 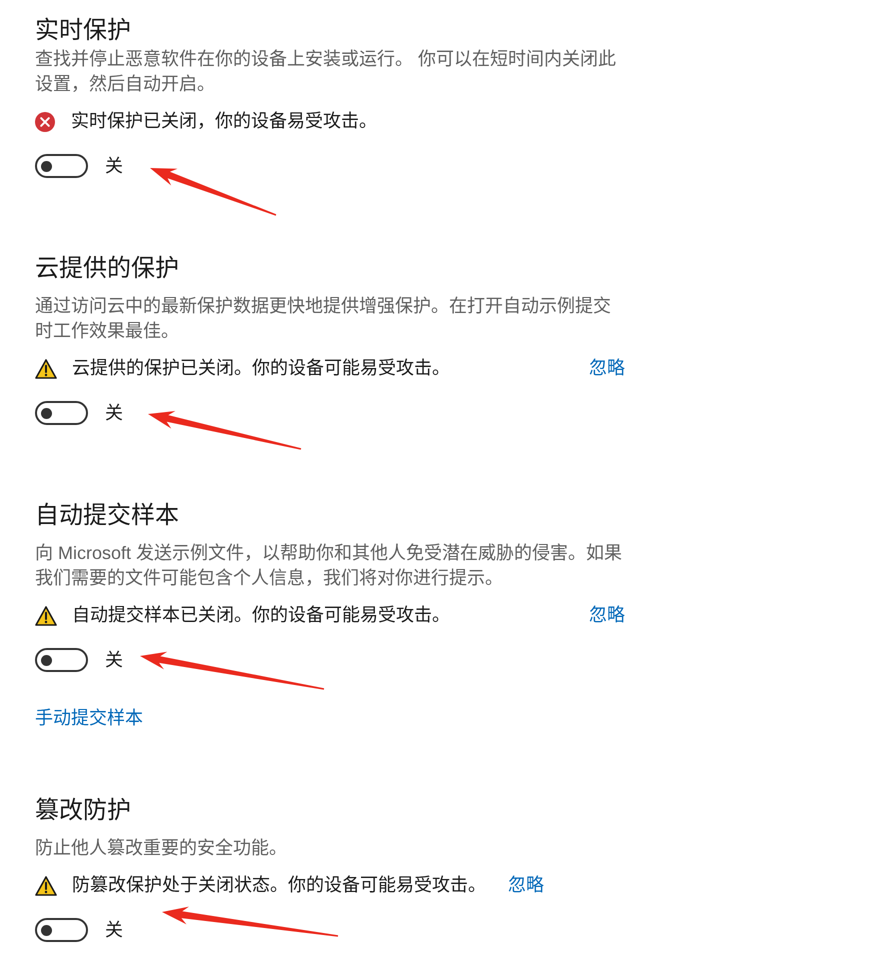 What do you see at coordinates (261, 615) in the screenshot?
I see `status-message: 自动提交样本已关闭。你的设备可能易受攻击。` at bounding box center [261, 615].